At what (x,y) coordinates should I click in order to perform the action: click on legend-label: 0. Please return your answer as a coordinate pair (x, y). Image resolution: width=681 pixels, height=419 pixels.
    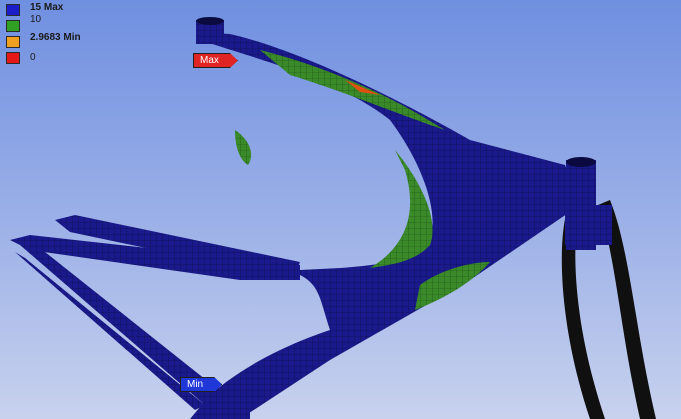
    Looking at the image, I should click on (33, 57).